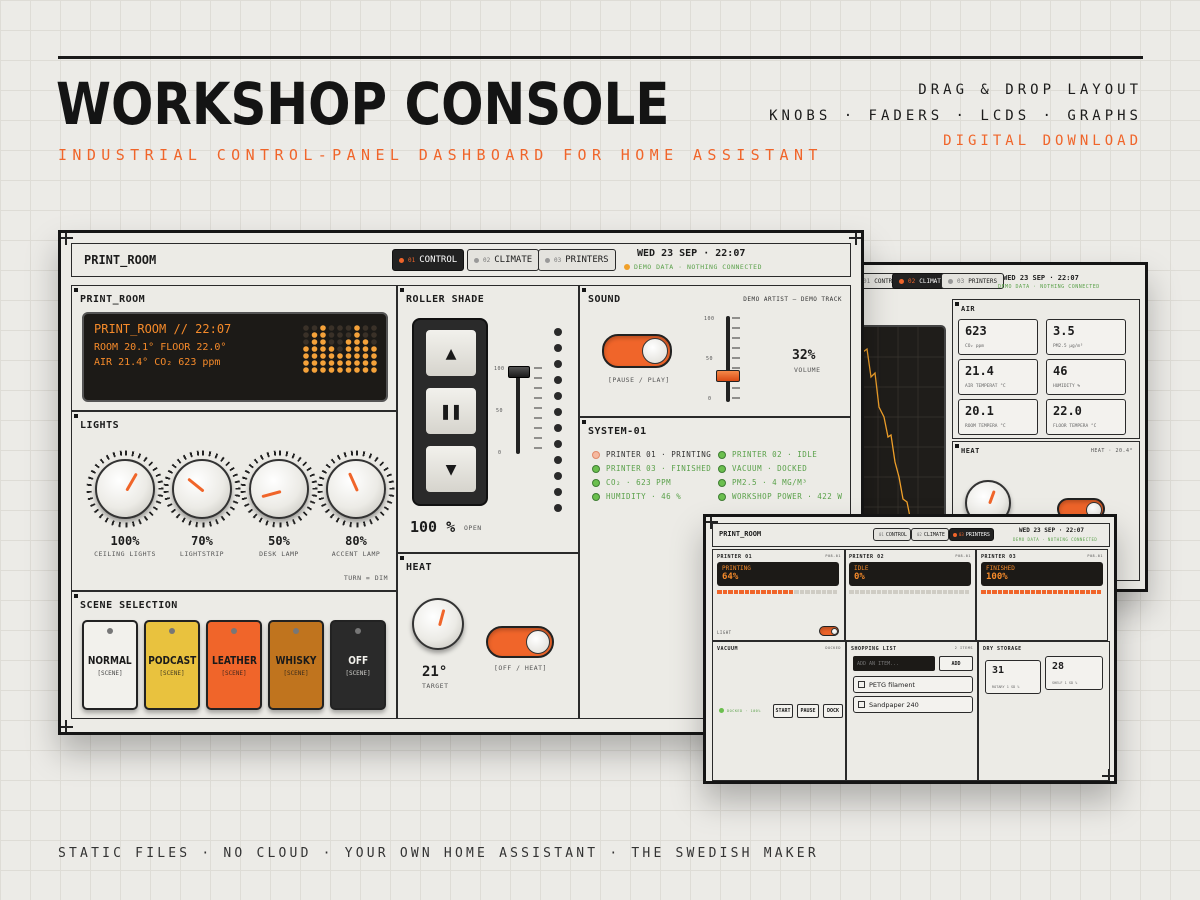 The height and width of the screenshot is (900, 1200). Describe the element at coordinates (110, 665) in the screenshot. I see `scene-button-normal: NORMAL [SCENE]` at that location.